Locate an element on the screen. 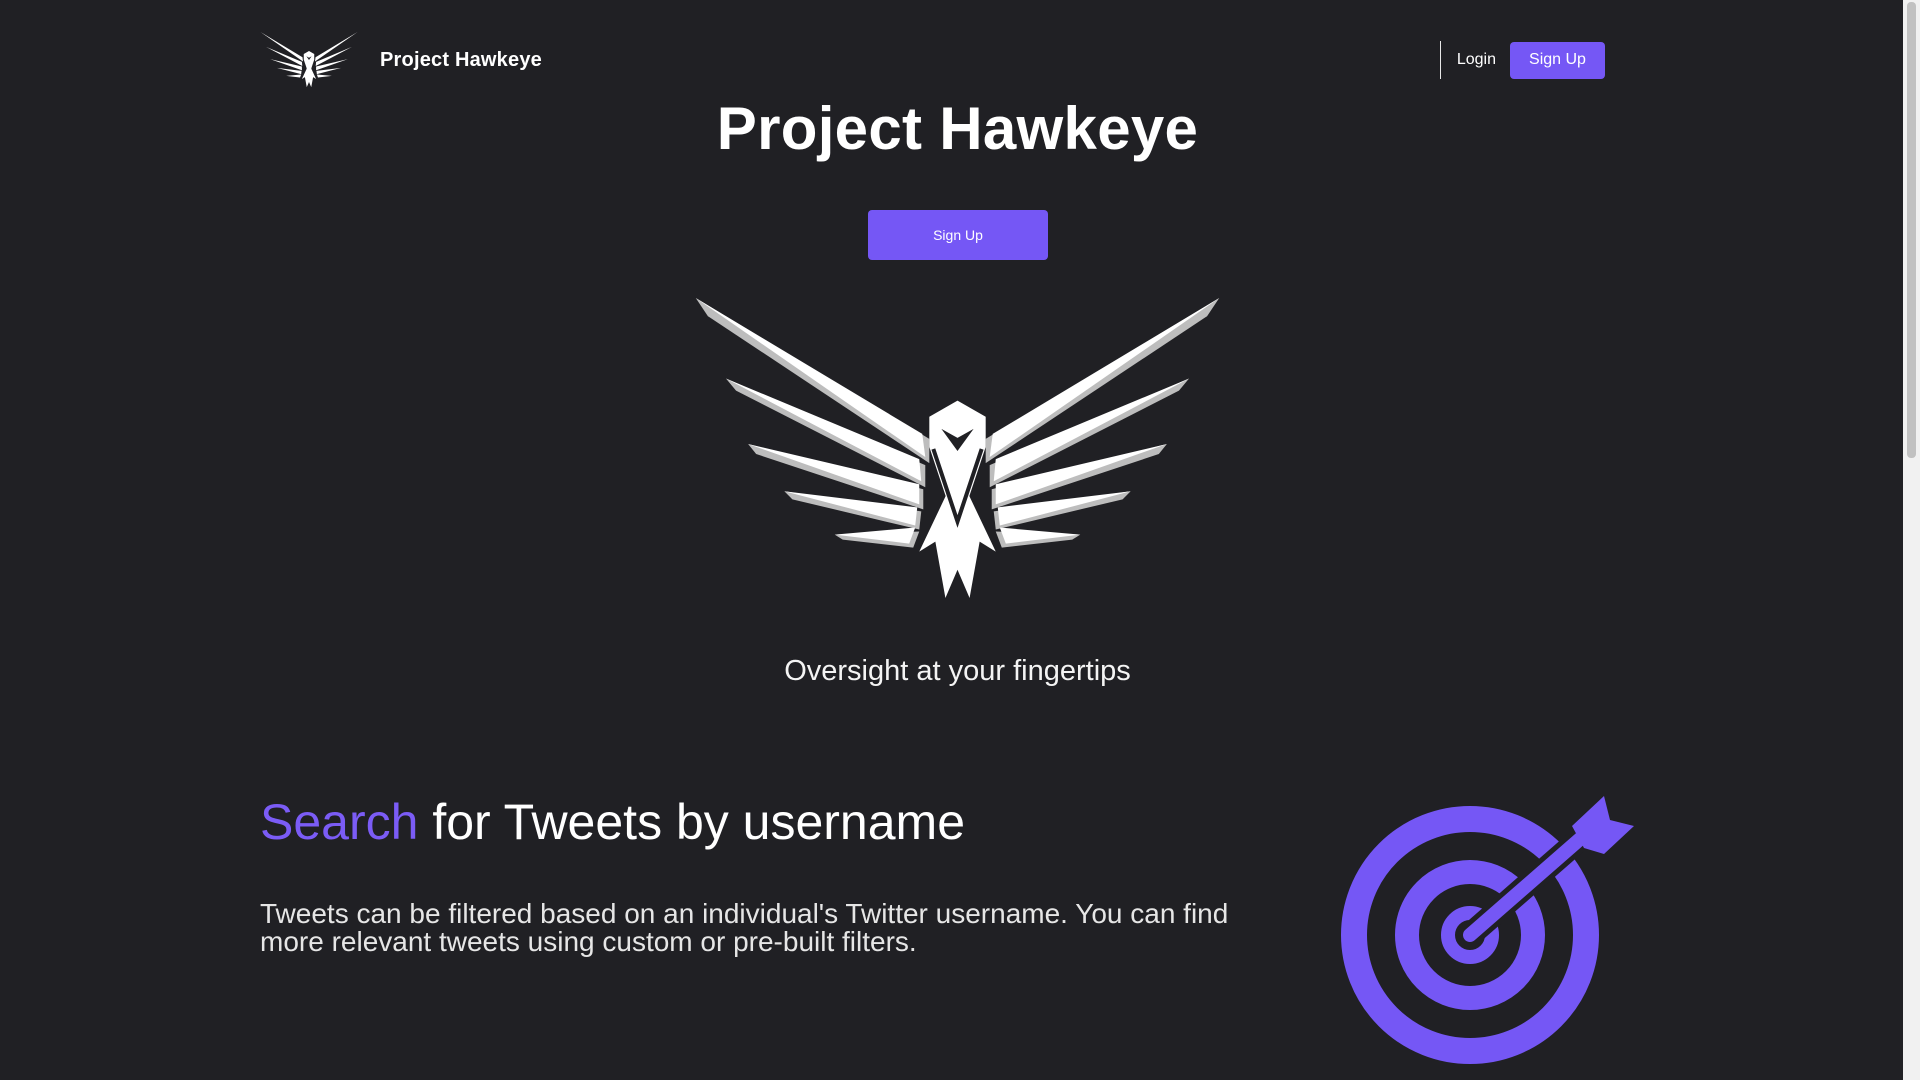 The height and width of the screenshot is (1080, 1920). vertical-scrollbar is located at coordinates (1911, 540).